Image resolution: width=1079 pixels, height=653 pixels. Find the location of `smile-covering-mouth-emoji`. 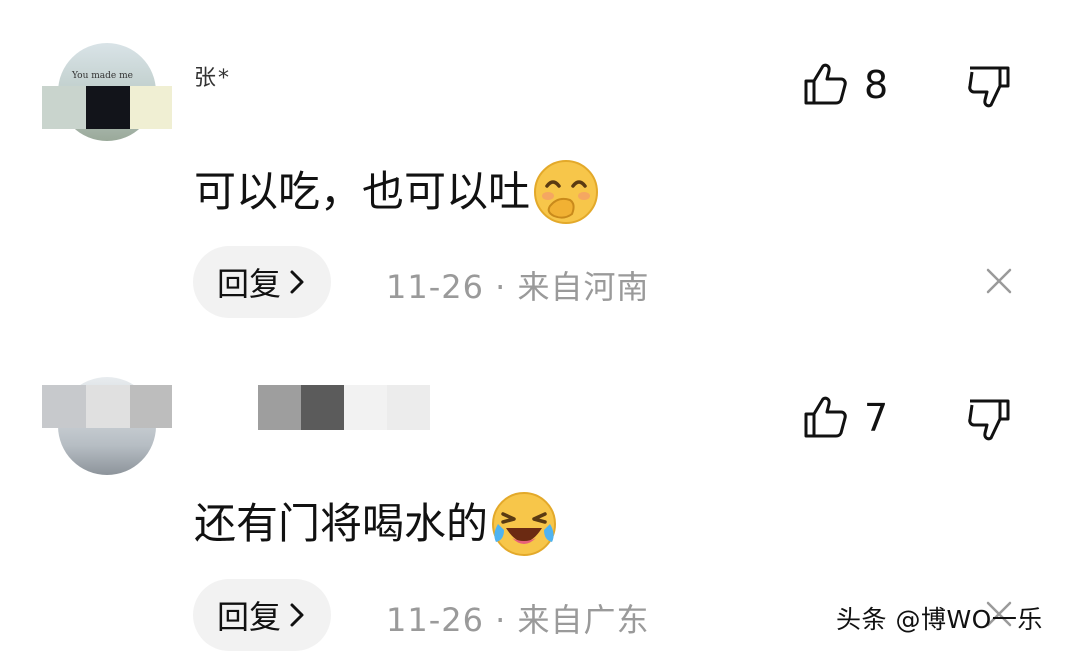

smile-covering-mouth-emoji is located at coordinates (566, 192).